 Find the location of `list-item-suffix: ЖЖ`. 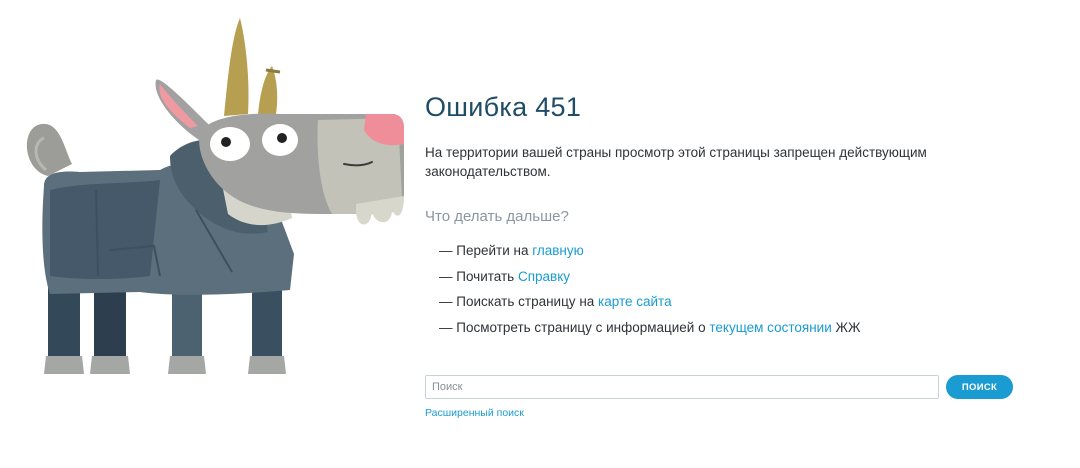

list-item-suffix: ЖЖ is located at coordinates (846, 327).